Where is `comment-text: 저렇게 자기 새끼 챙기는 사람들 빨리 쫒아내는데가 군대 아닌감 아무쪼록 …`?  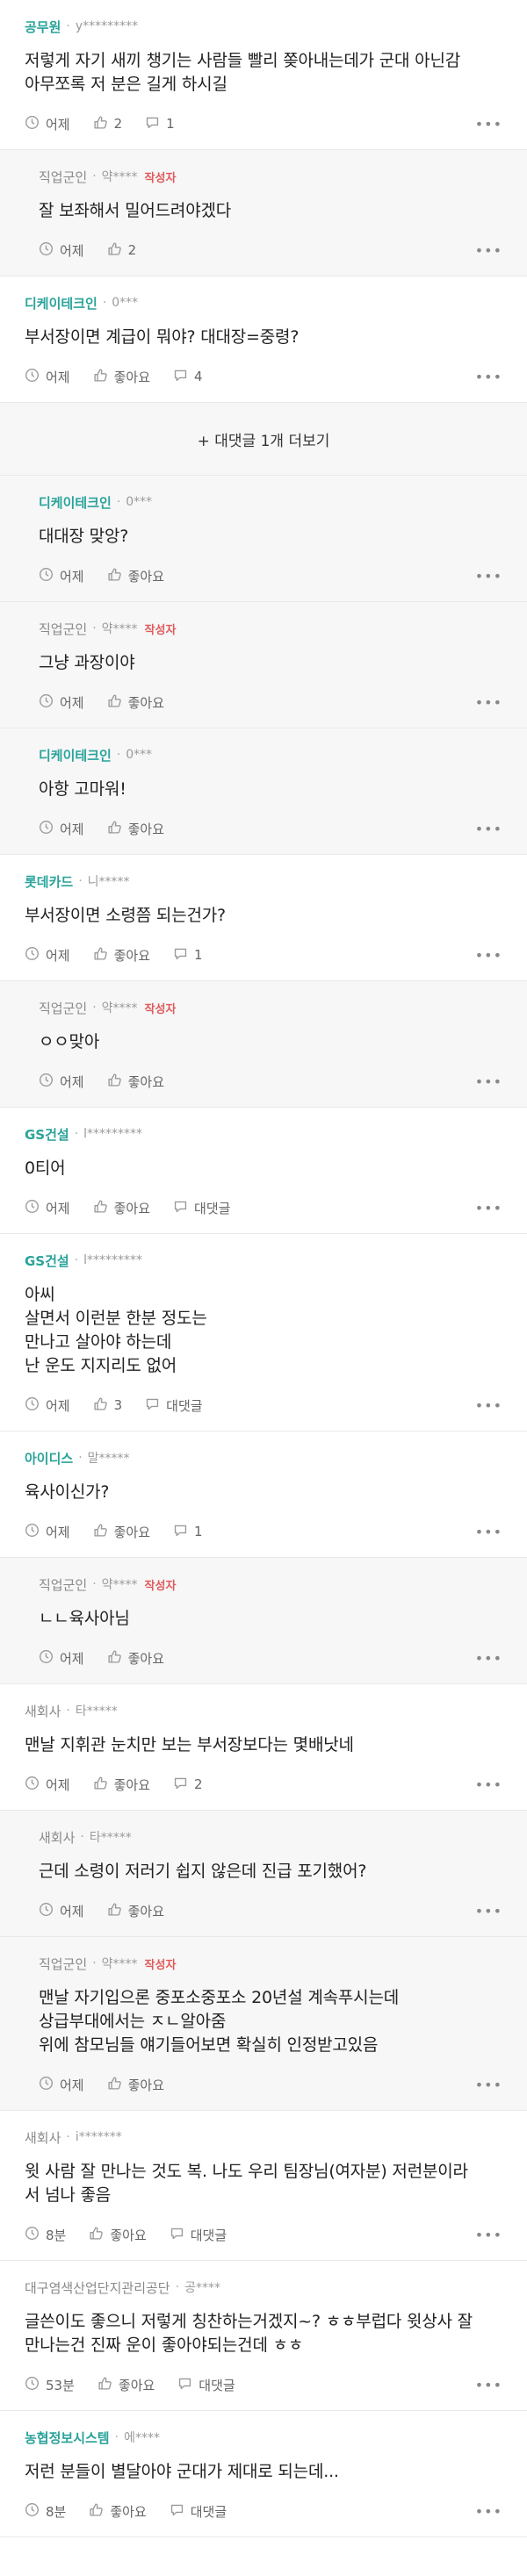 comment-text: 저렇게 자기 새끼 챙기는 사람들 빨리 쫒아내는데가 군대 아닌감 아무쪼록 … is located at coordinates (242, 72).